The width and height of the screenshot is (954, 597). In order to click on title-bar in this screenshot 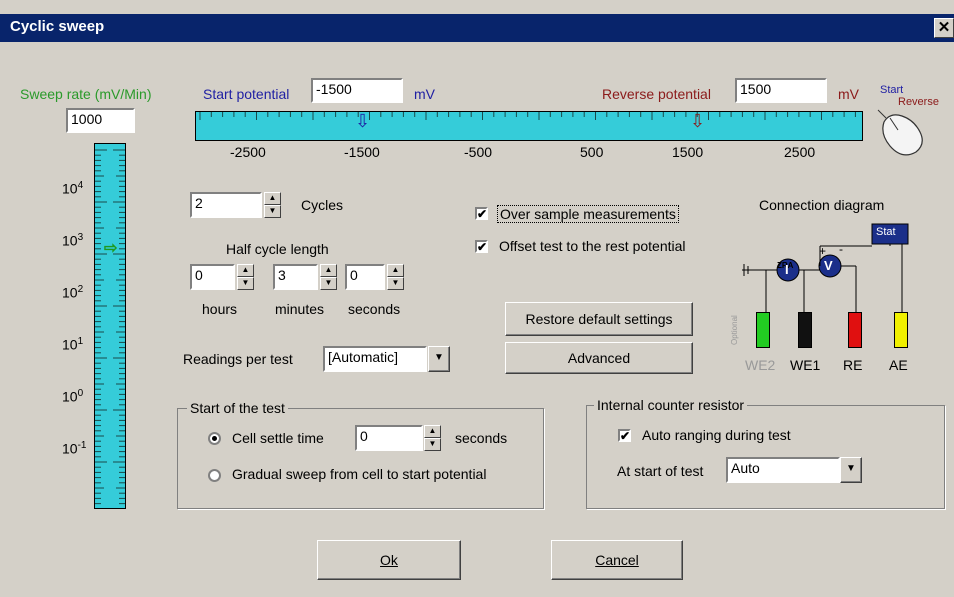, I will do `click(477, 28)`.